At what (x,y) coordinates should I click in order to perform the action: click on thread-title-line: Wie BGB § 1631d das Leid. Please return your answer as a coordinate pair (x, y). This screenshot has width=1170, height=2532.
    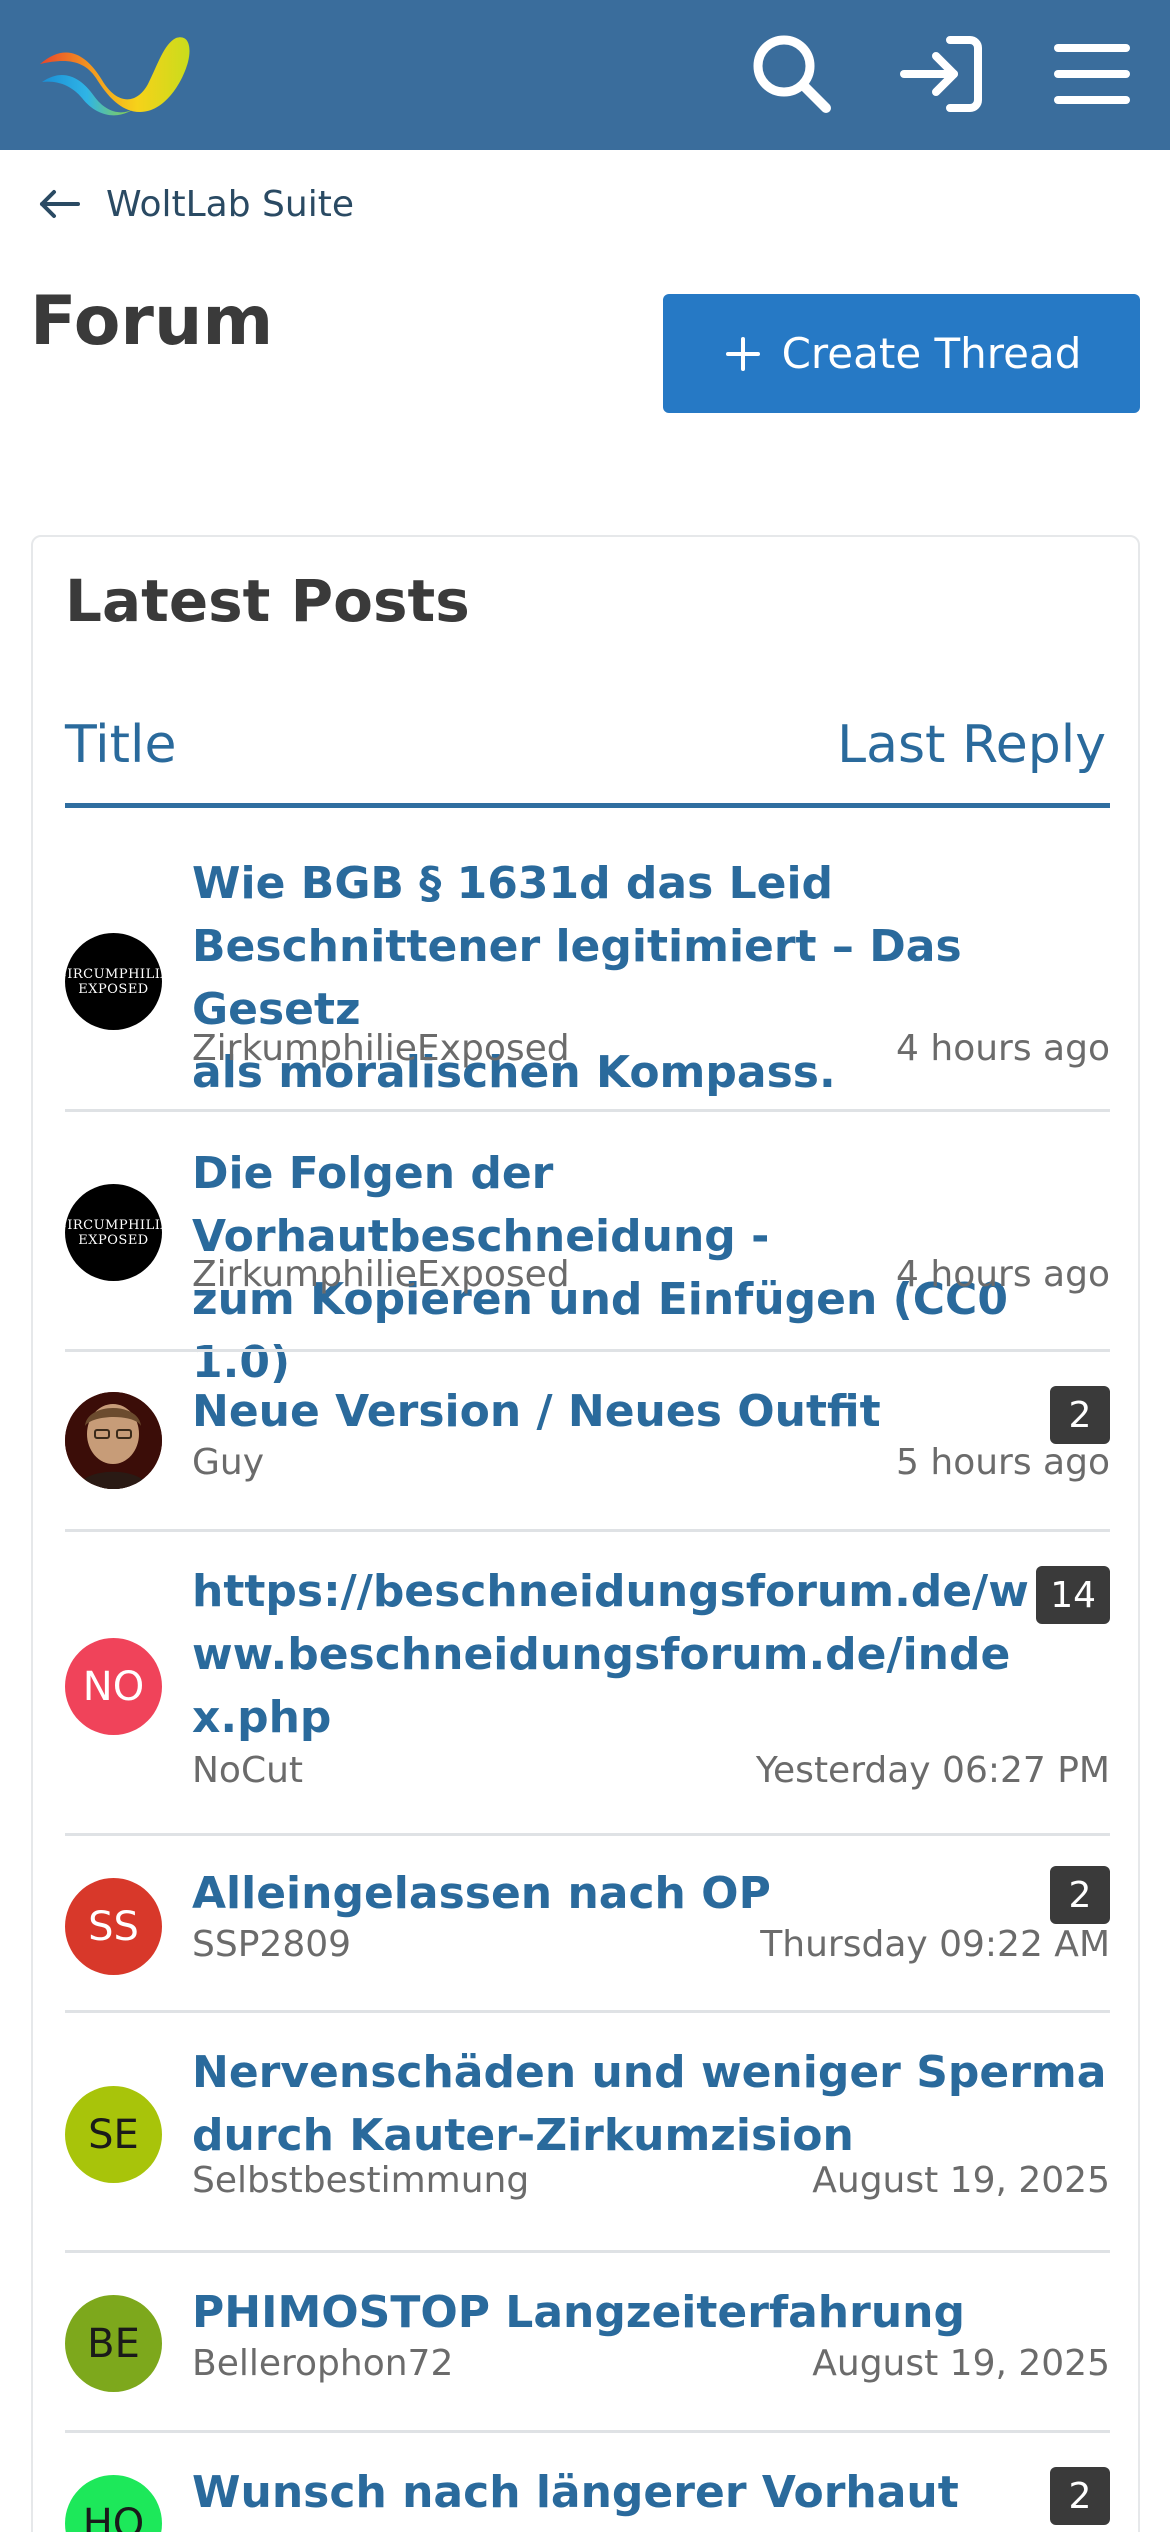
    Looking at the image, I should click on (513, 883).